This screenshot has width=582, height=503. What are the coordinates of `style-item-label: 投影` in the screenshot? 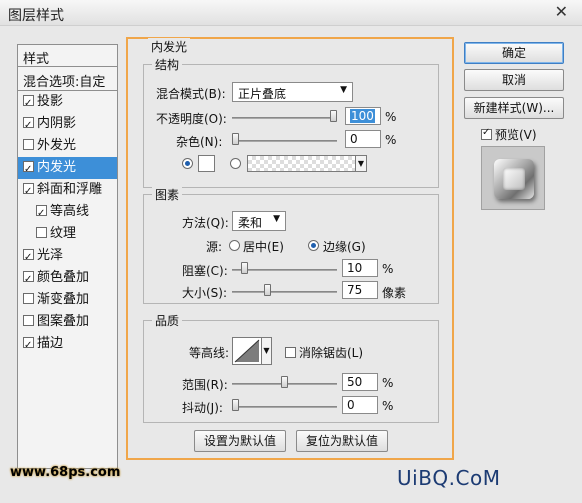 It's located at (50, 101).